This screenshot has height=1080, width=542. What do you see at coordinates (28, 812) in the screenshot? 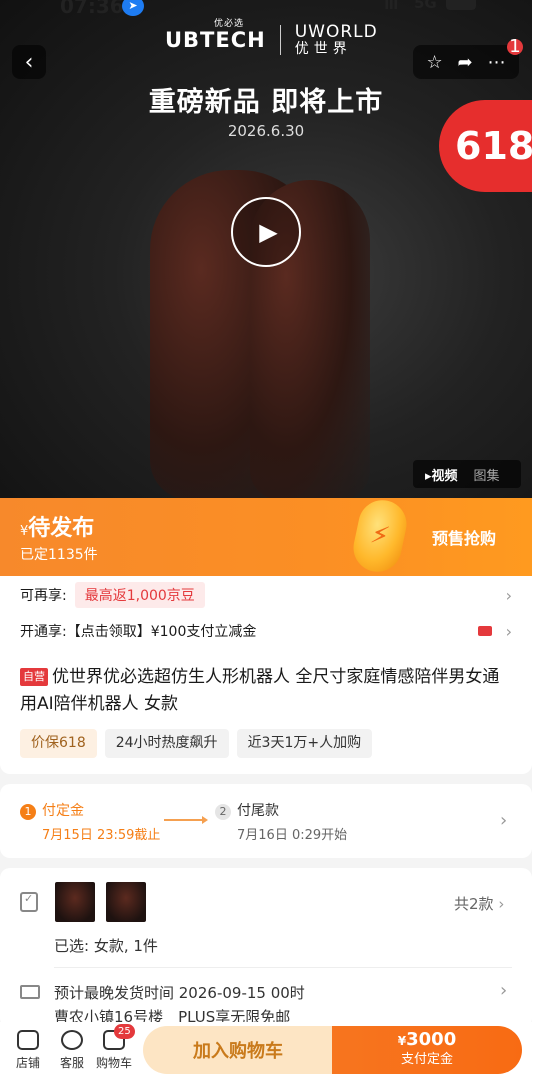
I see `step-number: 1` at bounding box center [28, 812].